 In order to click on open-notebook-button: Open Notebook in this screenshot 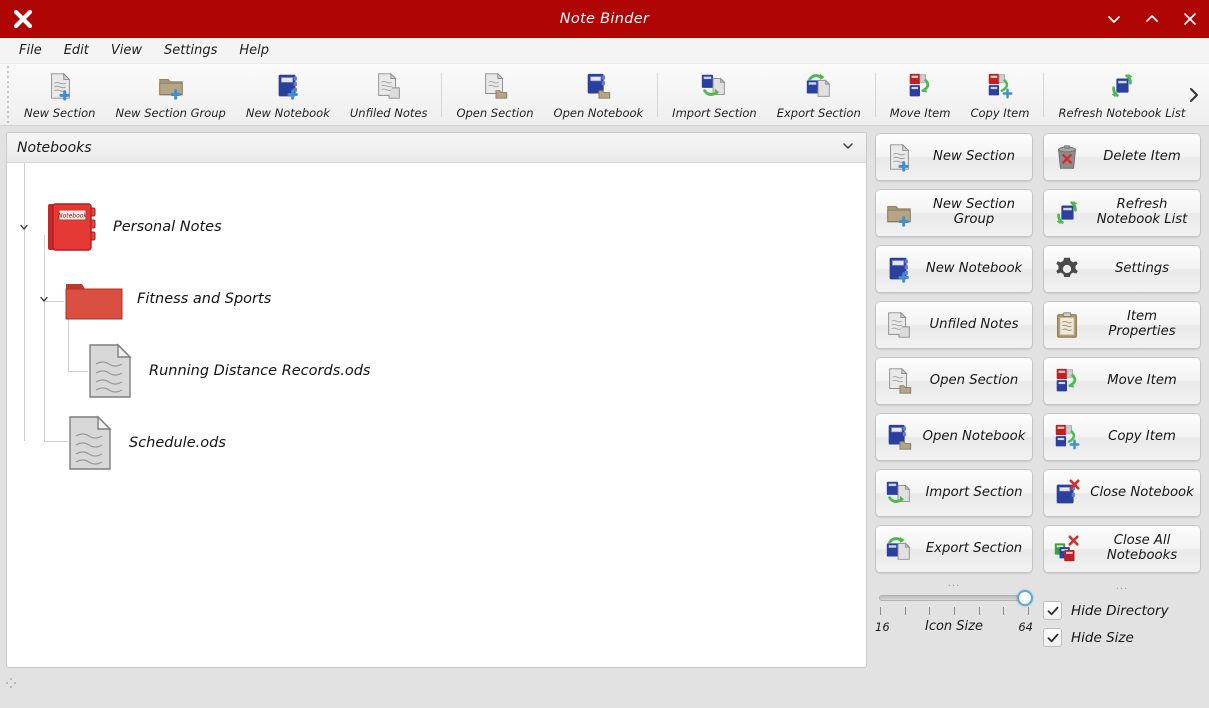, I will do `click(954, 437)`.